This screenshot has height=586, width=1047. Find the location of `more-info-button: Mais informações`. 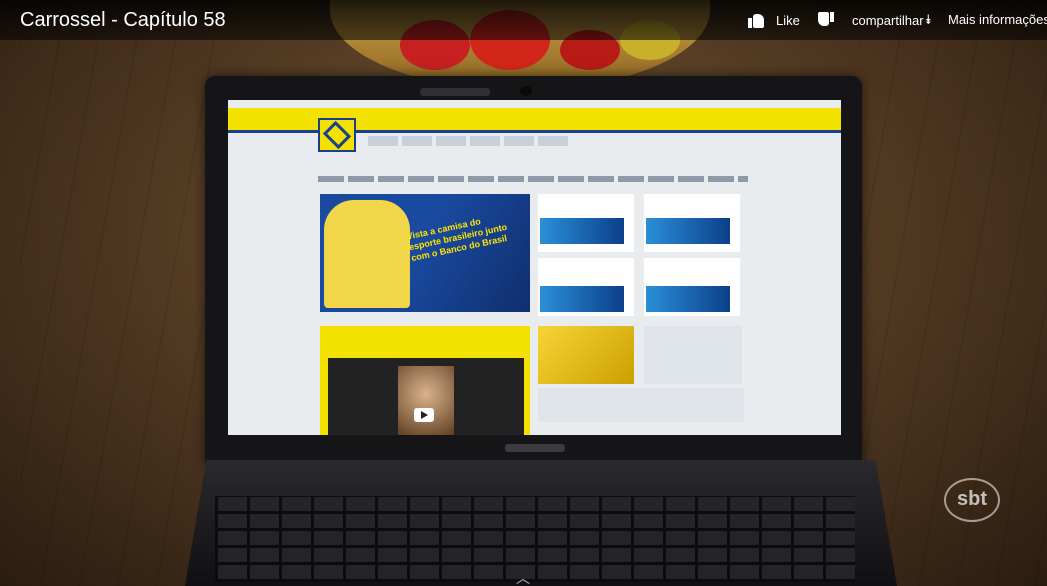

more-info-button: Mais informações is located at coordinates (997, 19).